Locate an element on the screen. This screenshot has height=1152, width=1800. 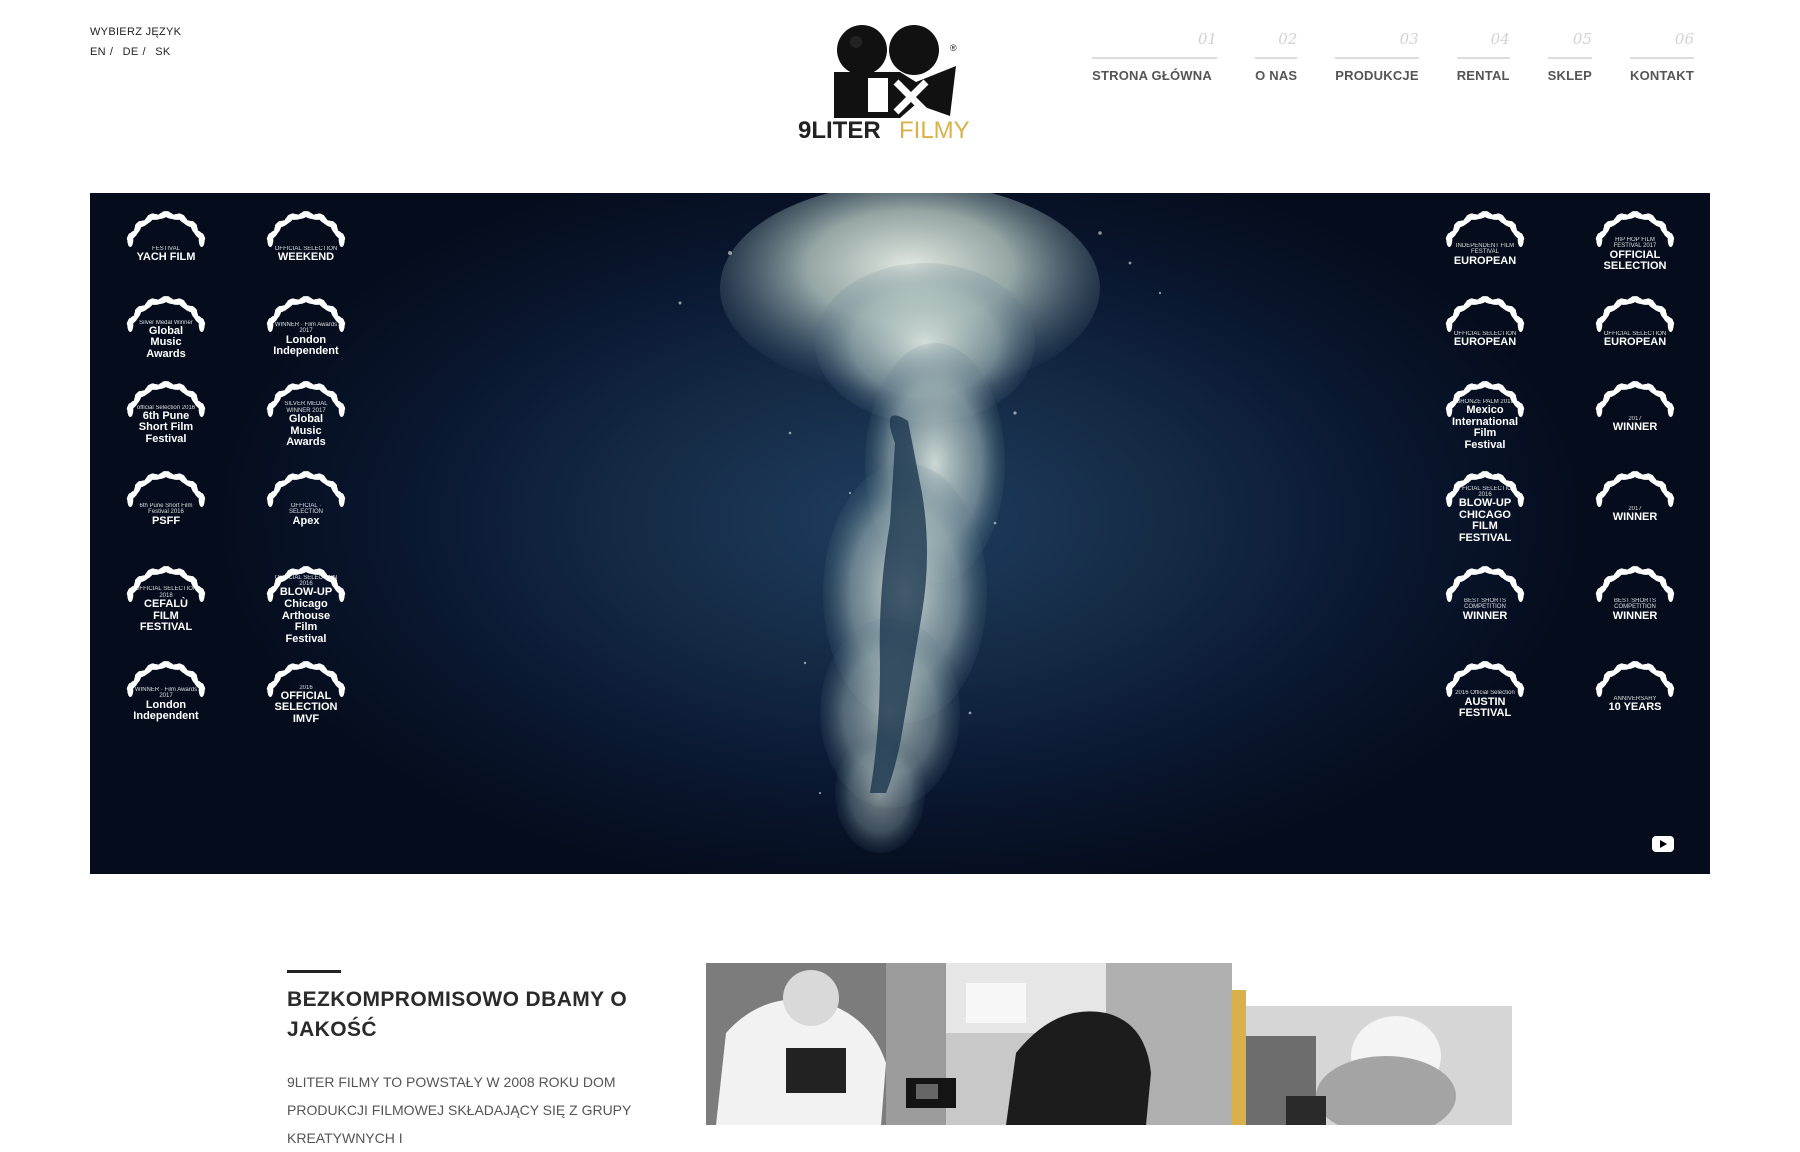
left-award-laurel: OFFICIAL SELECTION WEEKEND is located at coordinates (306, 253).